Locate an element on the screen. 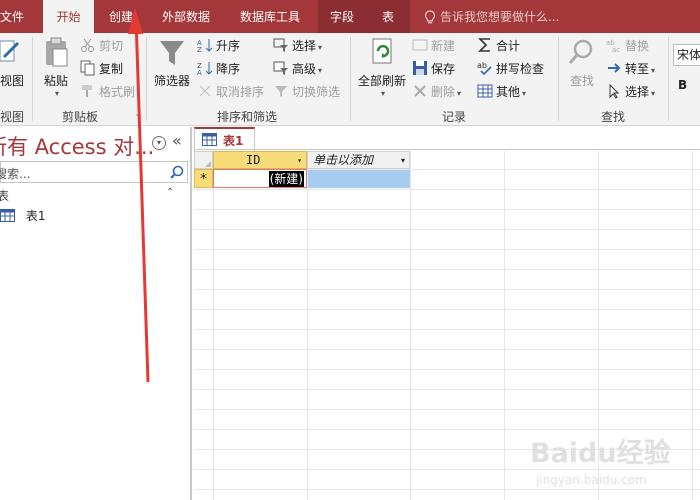 Image resolution: width=700 pixels, height=500 pixels. more-label: 其他 is located at coordinates (508, 92).